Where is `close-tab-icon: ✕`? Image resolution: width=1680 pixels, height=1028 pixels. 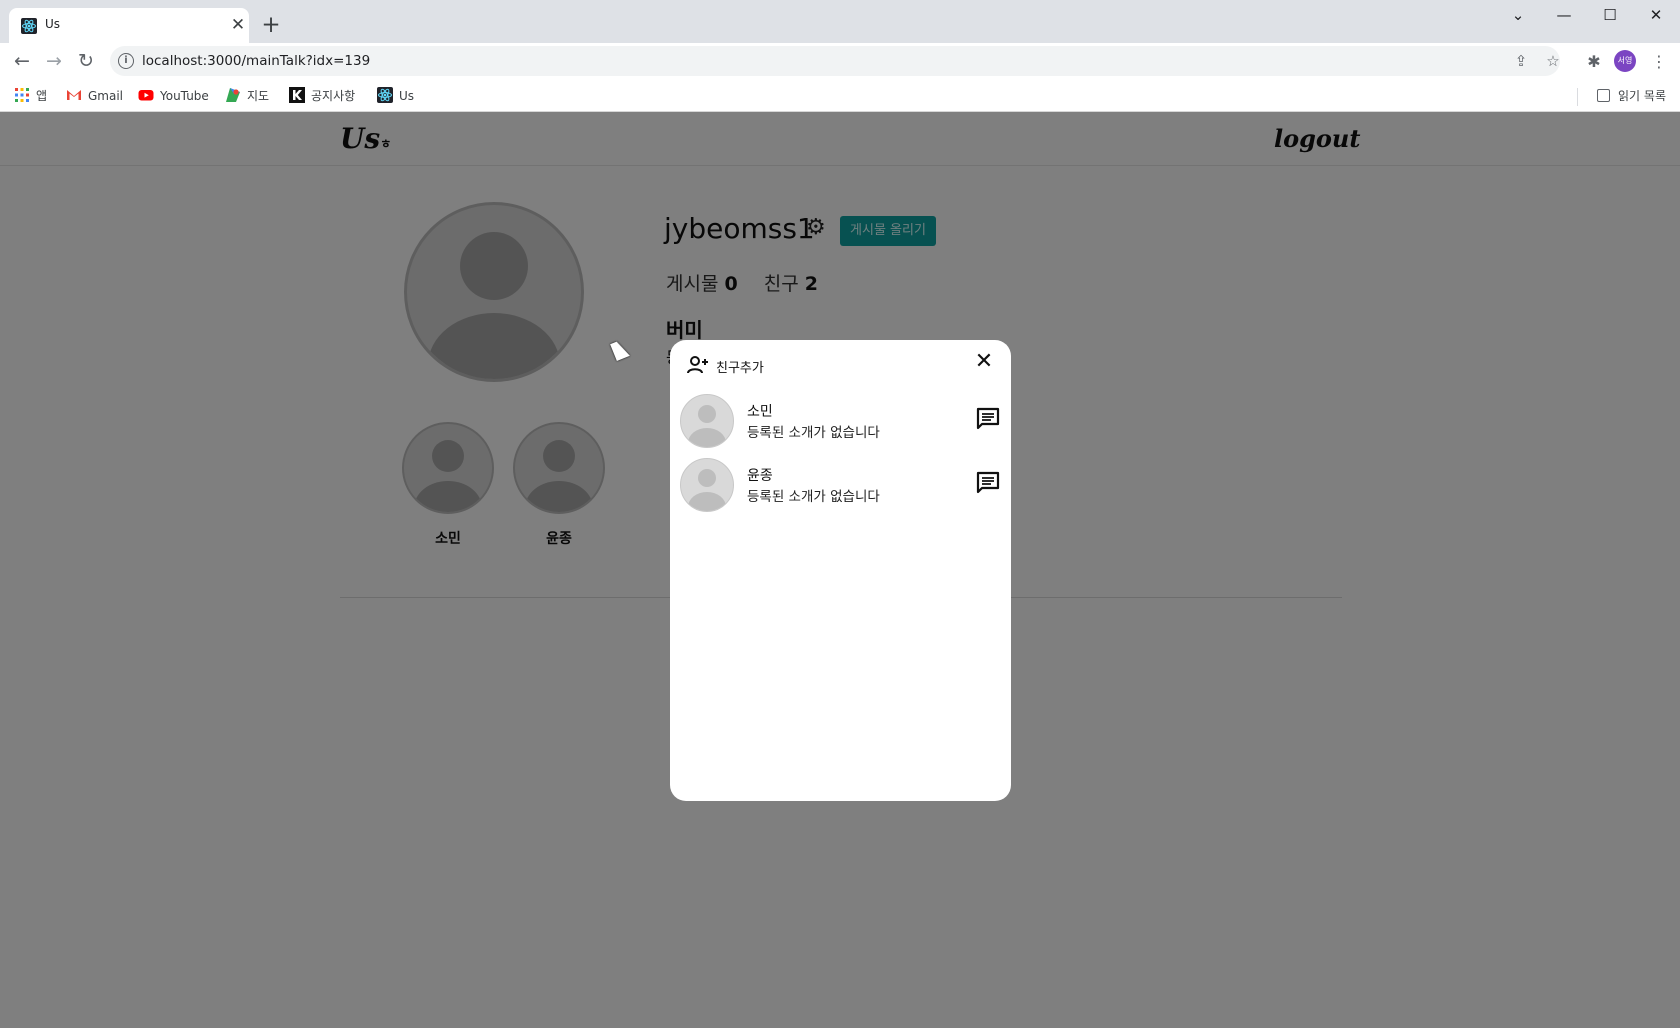 close-tab-icon: ✕ is located at coordinates (238, 25).